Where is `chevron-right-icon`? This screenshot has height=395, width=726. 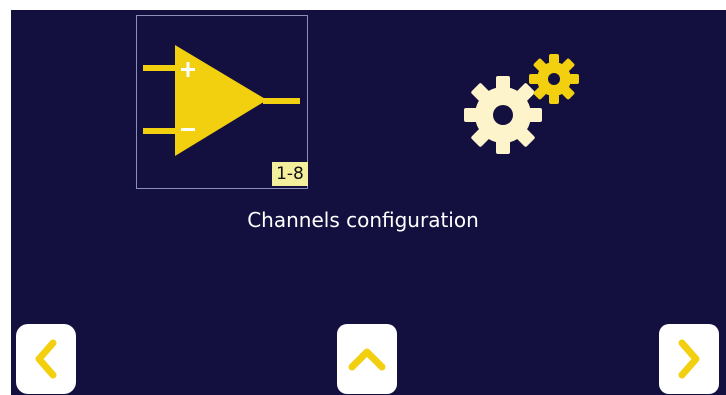 chevron-right-icon is located at coordinates (689, 359).